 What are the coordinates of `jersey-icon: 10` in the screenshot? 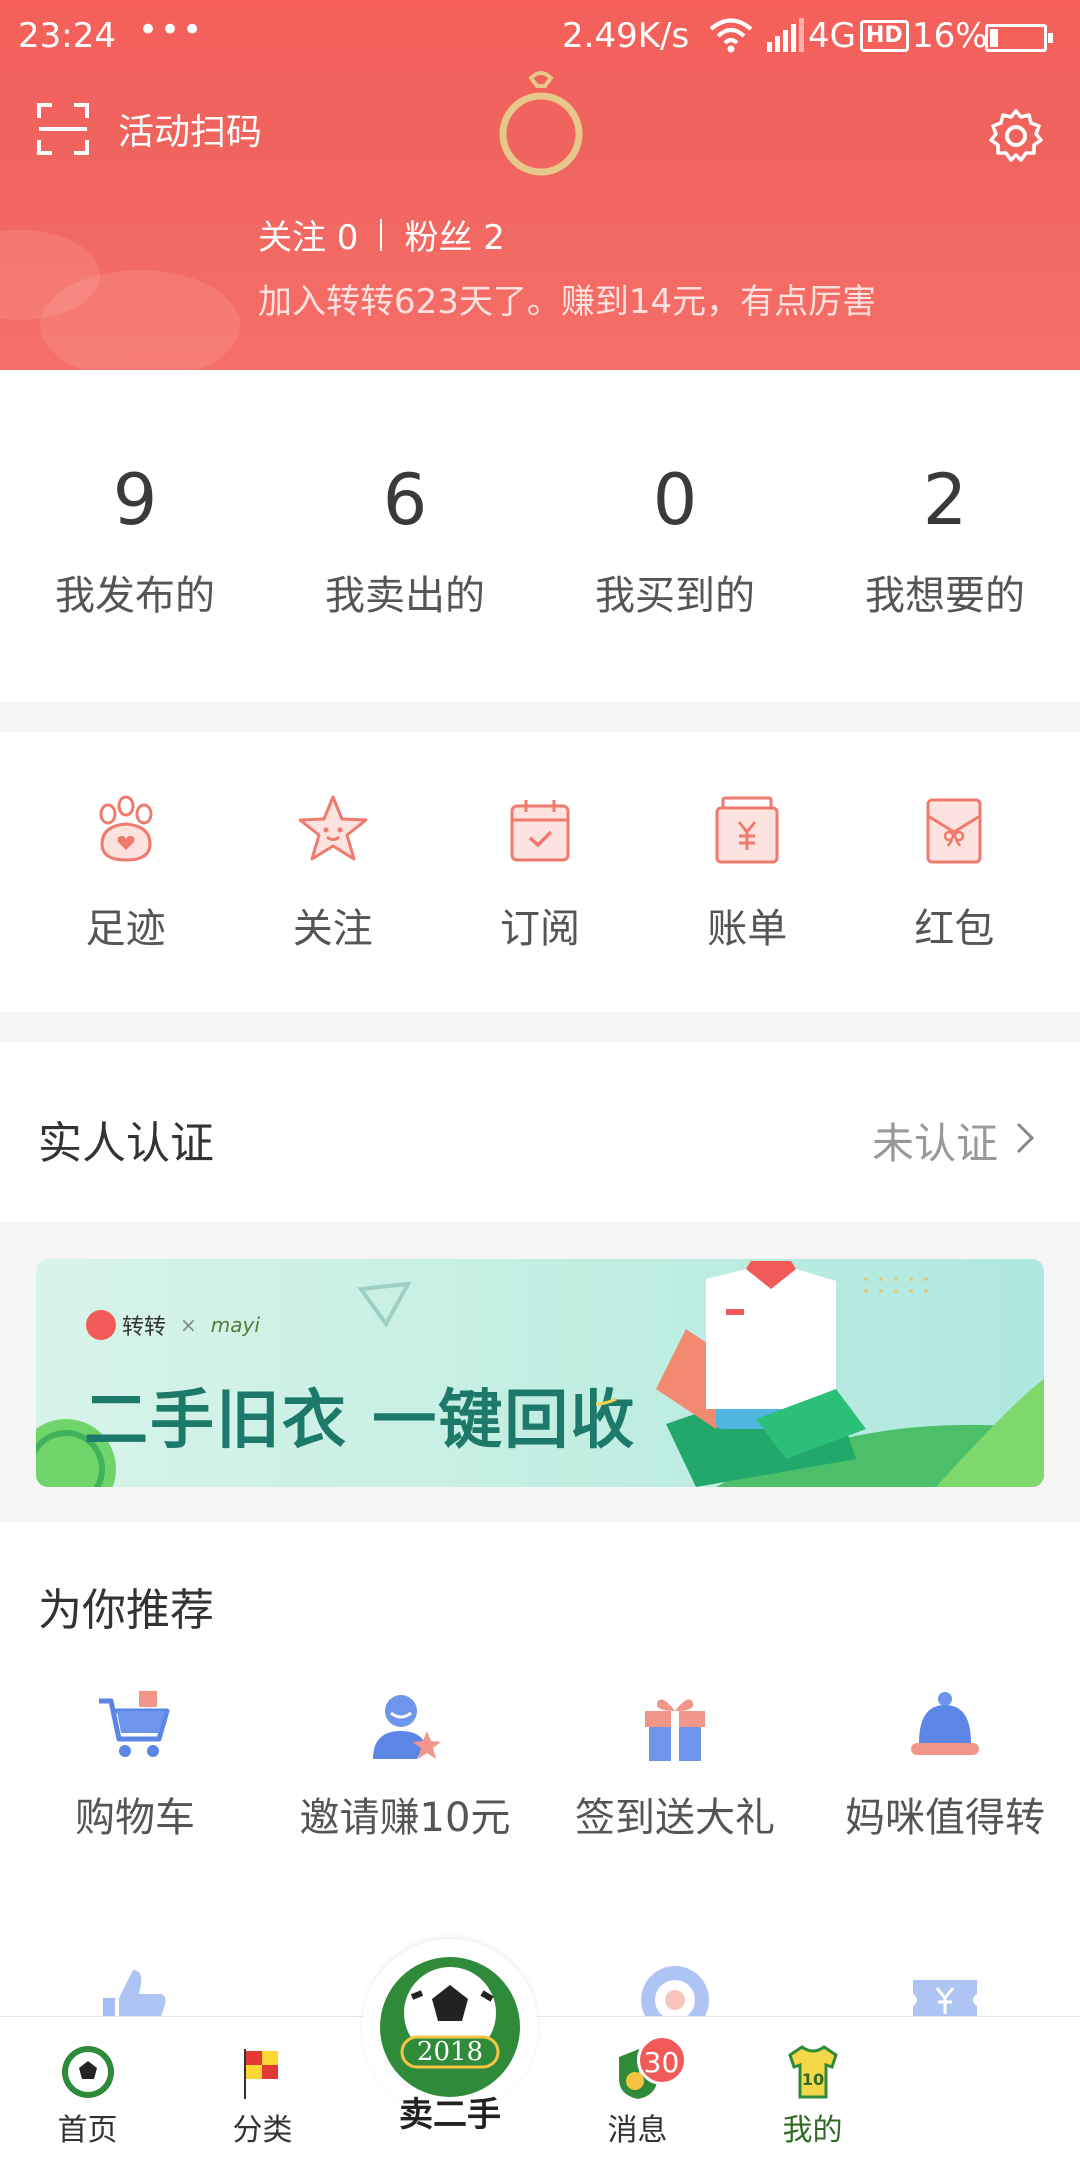 It's located at (812, 2072).